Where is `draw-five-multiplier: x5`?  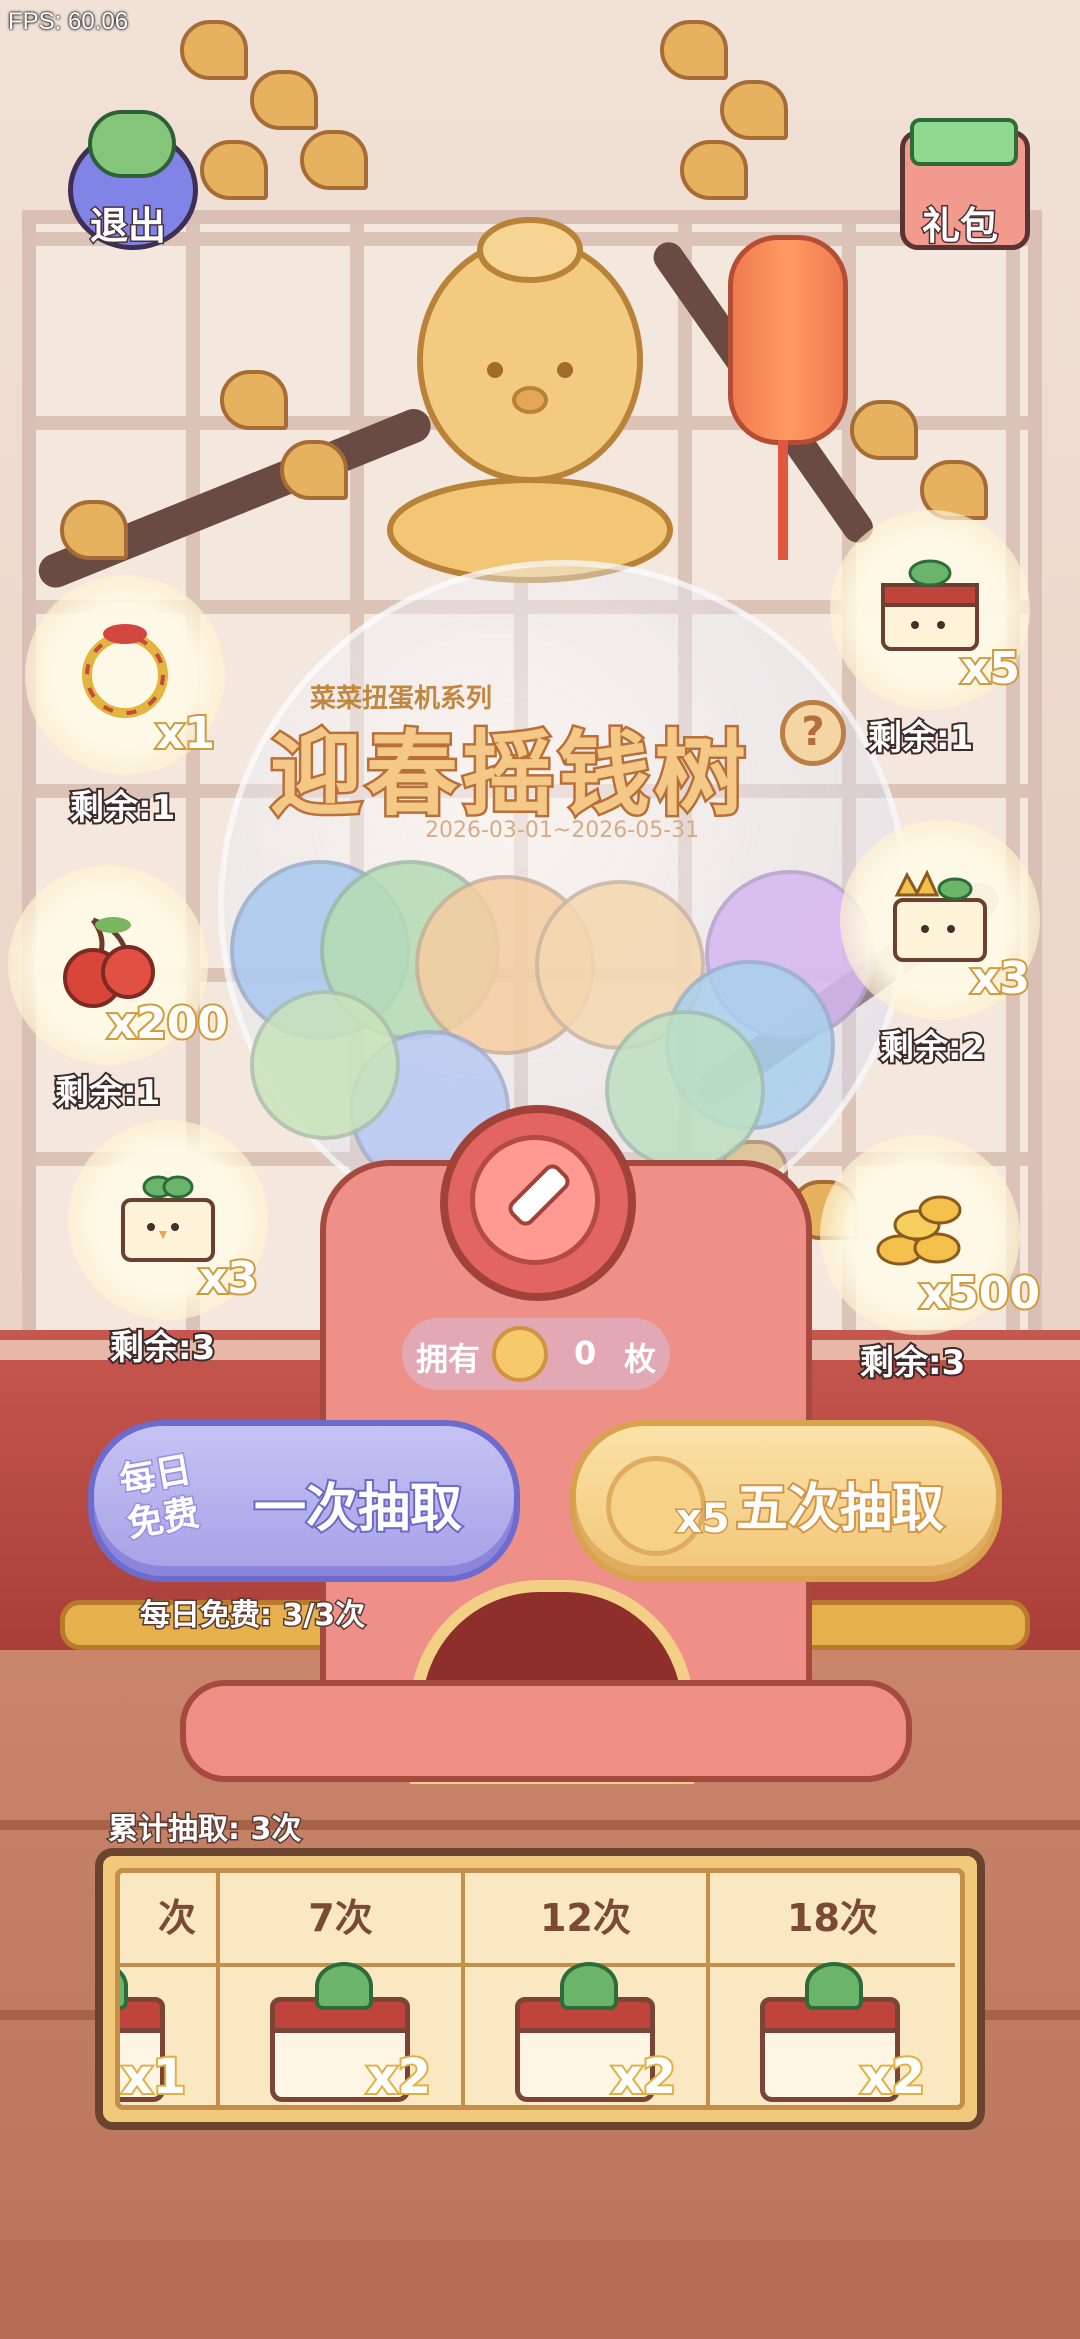 draw-five-multiplier: x5 is located at coordinates (703, 1519).